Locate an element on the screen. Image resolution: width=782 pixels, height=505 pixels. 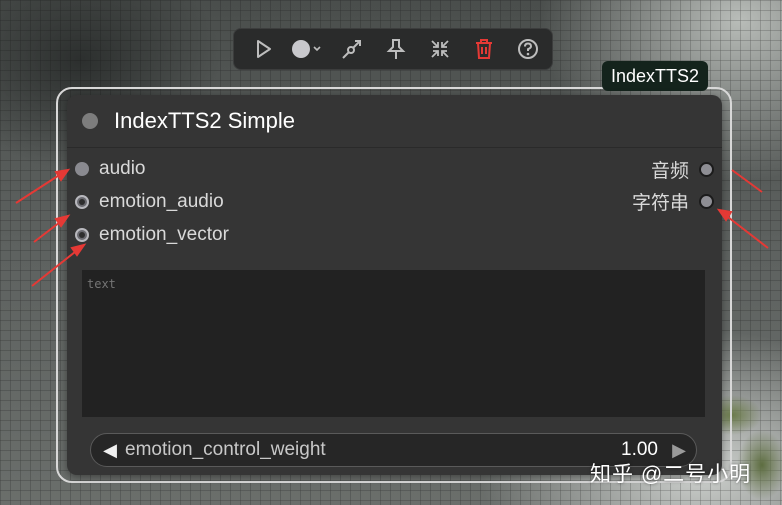
annotation-arrow-string-output is located at coordinates (746, 231).